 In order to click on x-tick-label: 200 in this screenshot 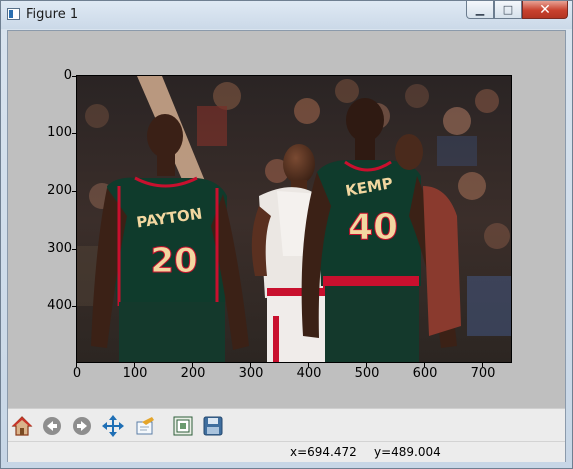, I will do `click(193, 373)`.